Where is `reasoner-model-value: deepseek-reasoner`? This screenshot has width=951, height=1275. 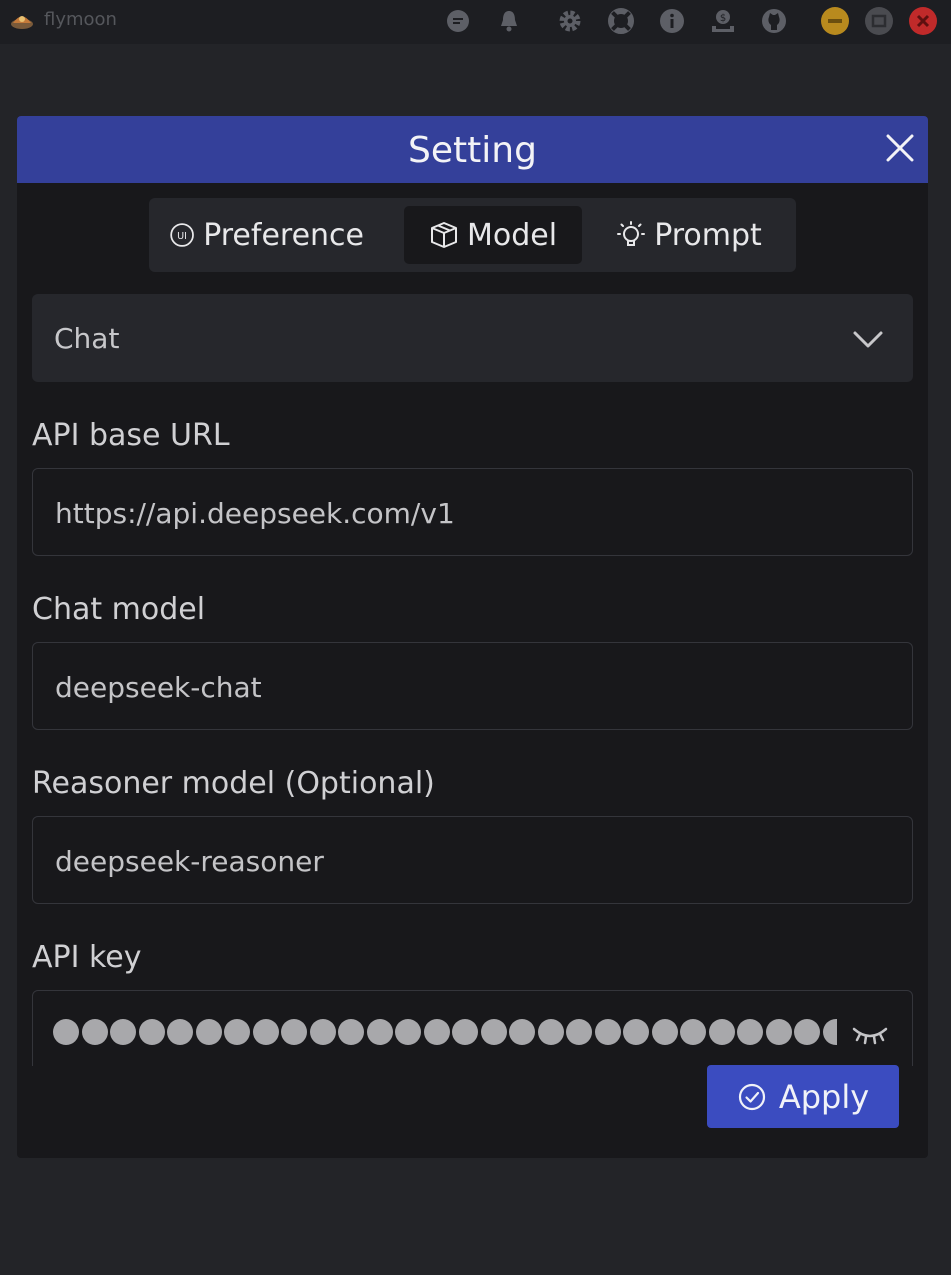 reasoner-model-value: deepseek-reasoner is located at coordinates (189, 861).